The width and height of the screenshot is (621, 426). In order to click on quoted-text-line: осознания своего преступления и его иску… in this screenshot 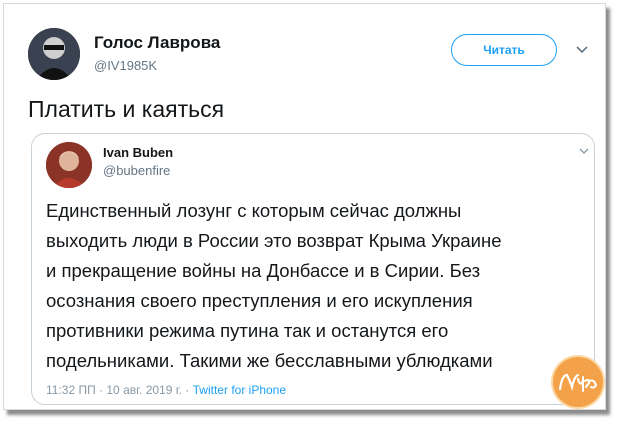, I will do `click(259, 300)`.